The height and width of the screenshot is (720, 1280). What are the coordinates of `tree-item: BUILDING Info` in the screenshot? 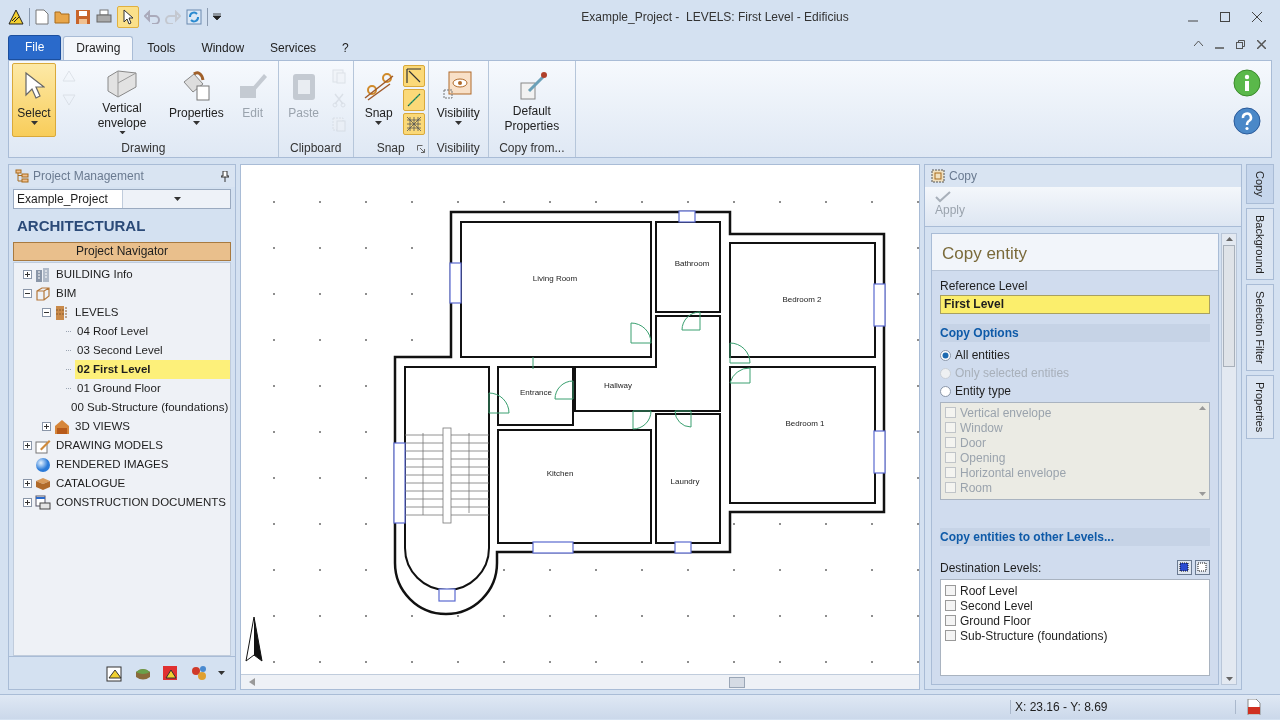 It's located at (142, 274).